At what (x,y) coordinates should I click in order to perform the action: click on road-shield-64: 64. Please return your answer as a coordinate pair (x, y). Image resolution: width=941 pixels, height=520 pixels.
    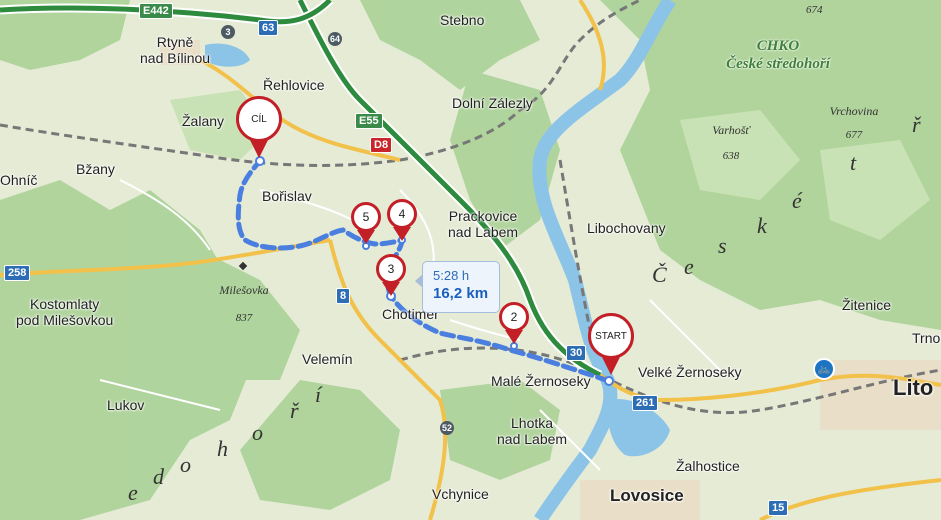
    Looking at the image, I should click on (335, 39).